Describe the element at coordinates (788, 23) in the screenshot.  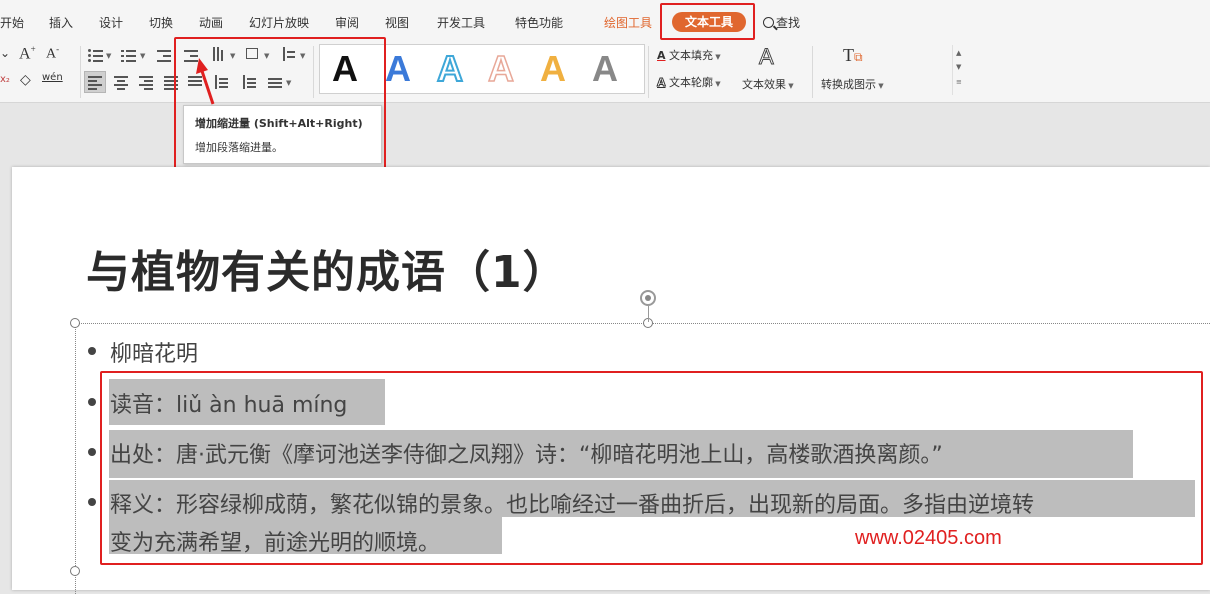
I see `search-label: 查找` at that location.